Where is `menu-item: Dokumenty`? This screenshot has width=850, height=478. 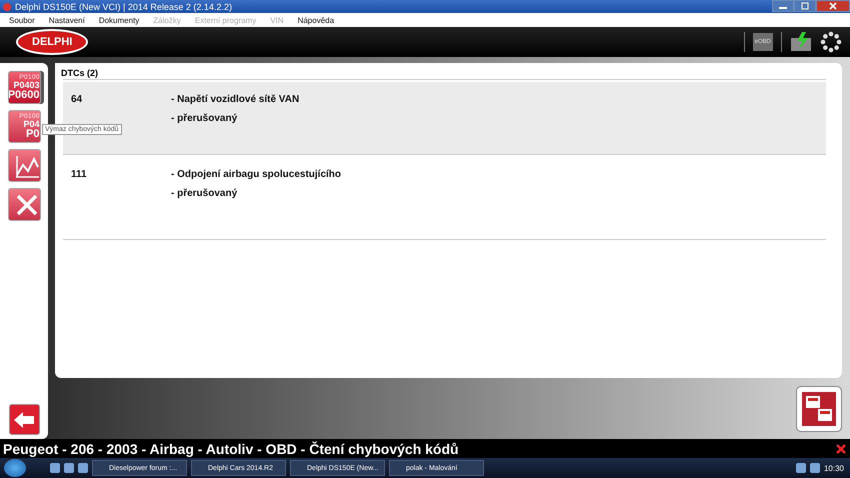
menu-item: Dokumenty is located at coordinates (119, 20).